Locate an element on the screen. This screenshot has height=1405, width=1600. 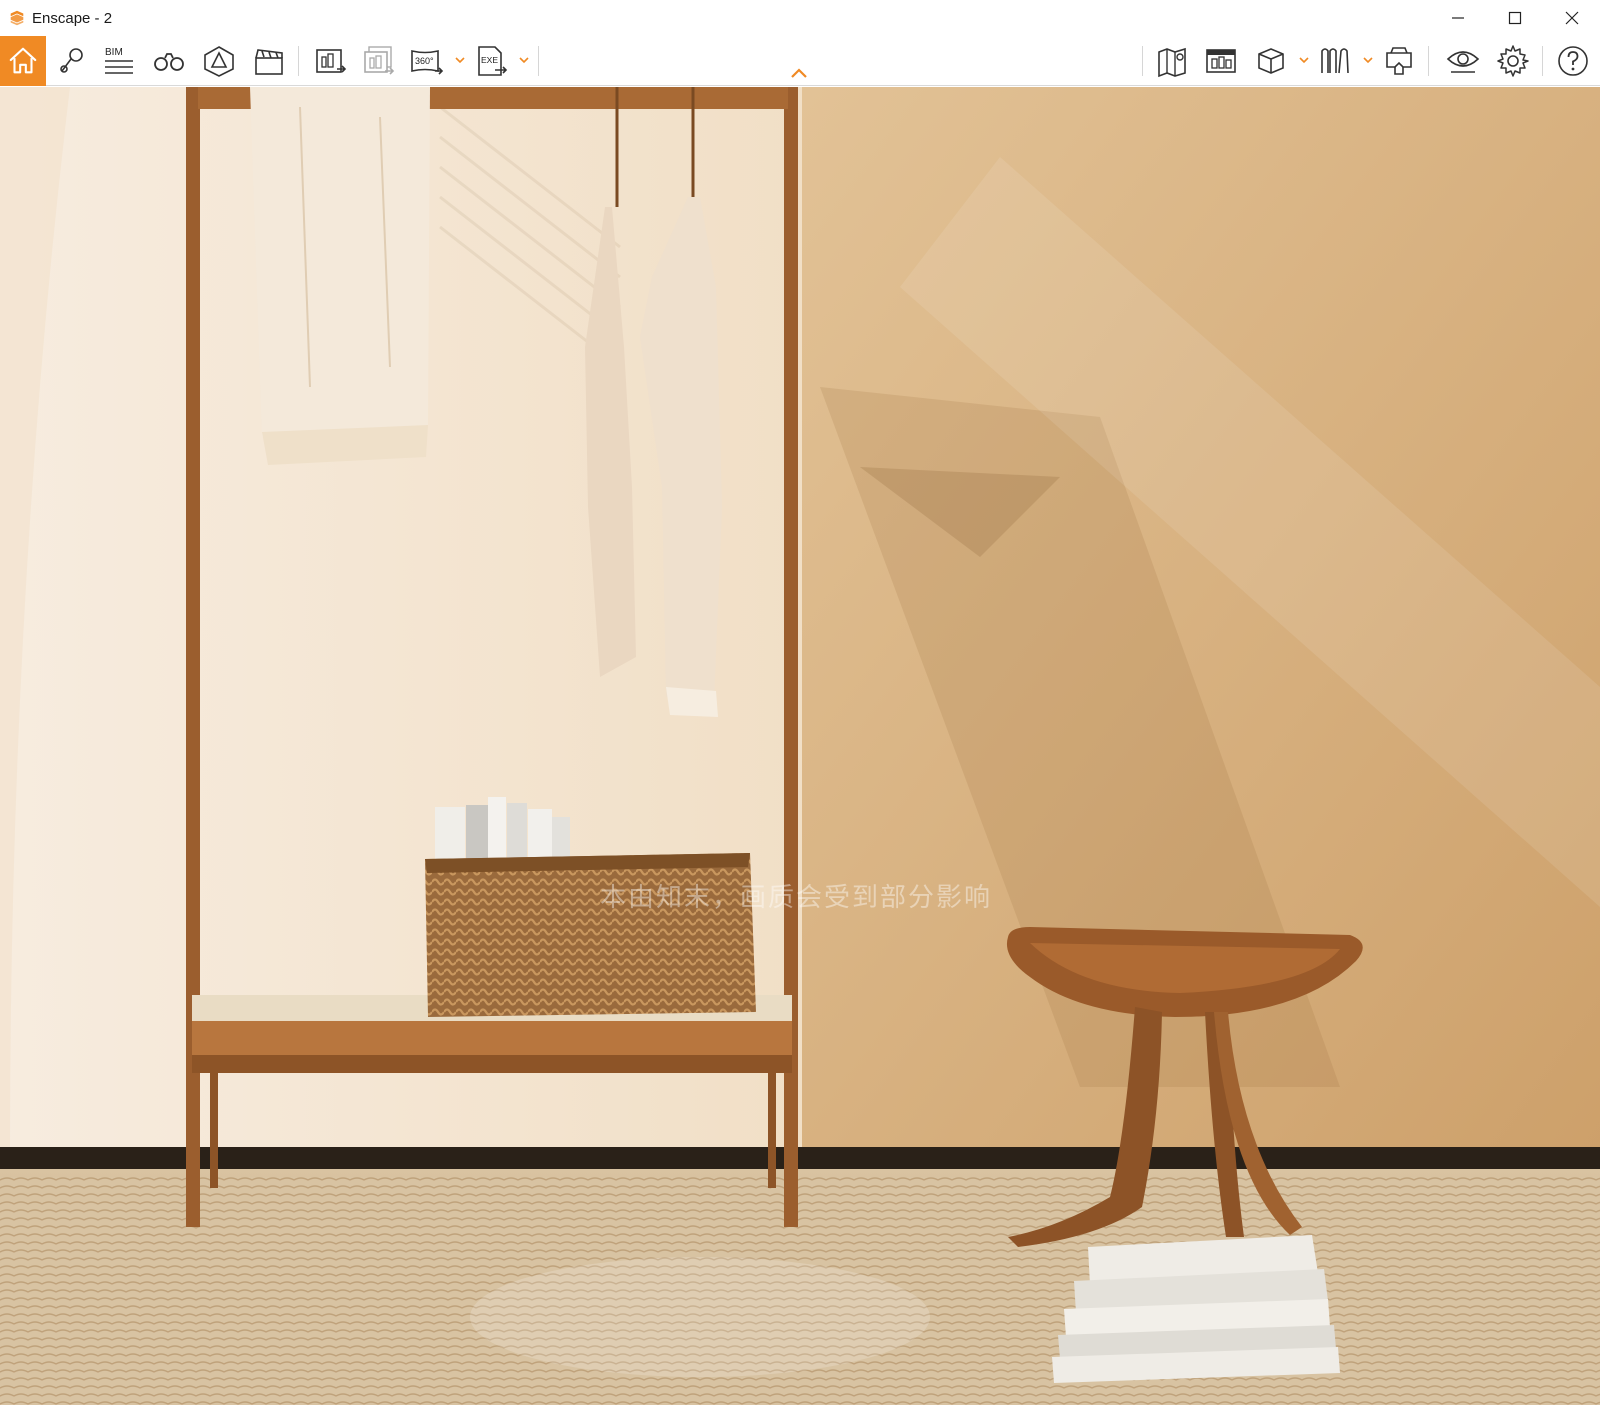
cube-dropdown-chevron-down-icon is located at coordinates (1304, 60).